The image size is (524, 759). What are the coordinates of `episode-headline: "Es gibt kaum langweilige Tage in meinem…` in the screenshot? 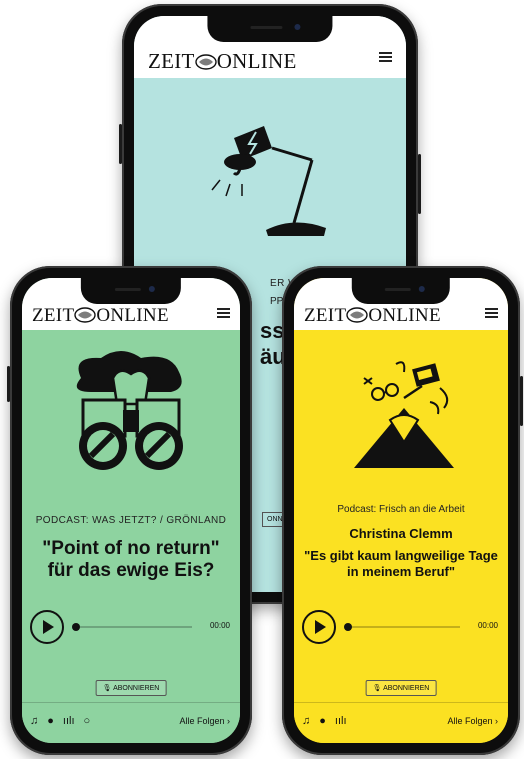 It's located at (401, 564).